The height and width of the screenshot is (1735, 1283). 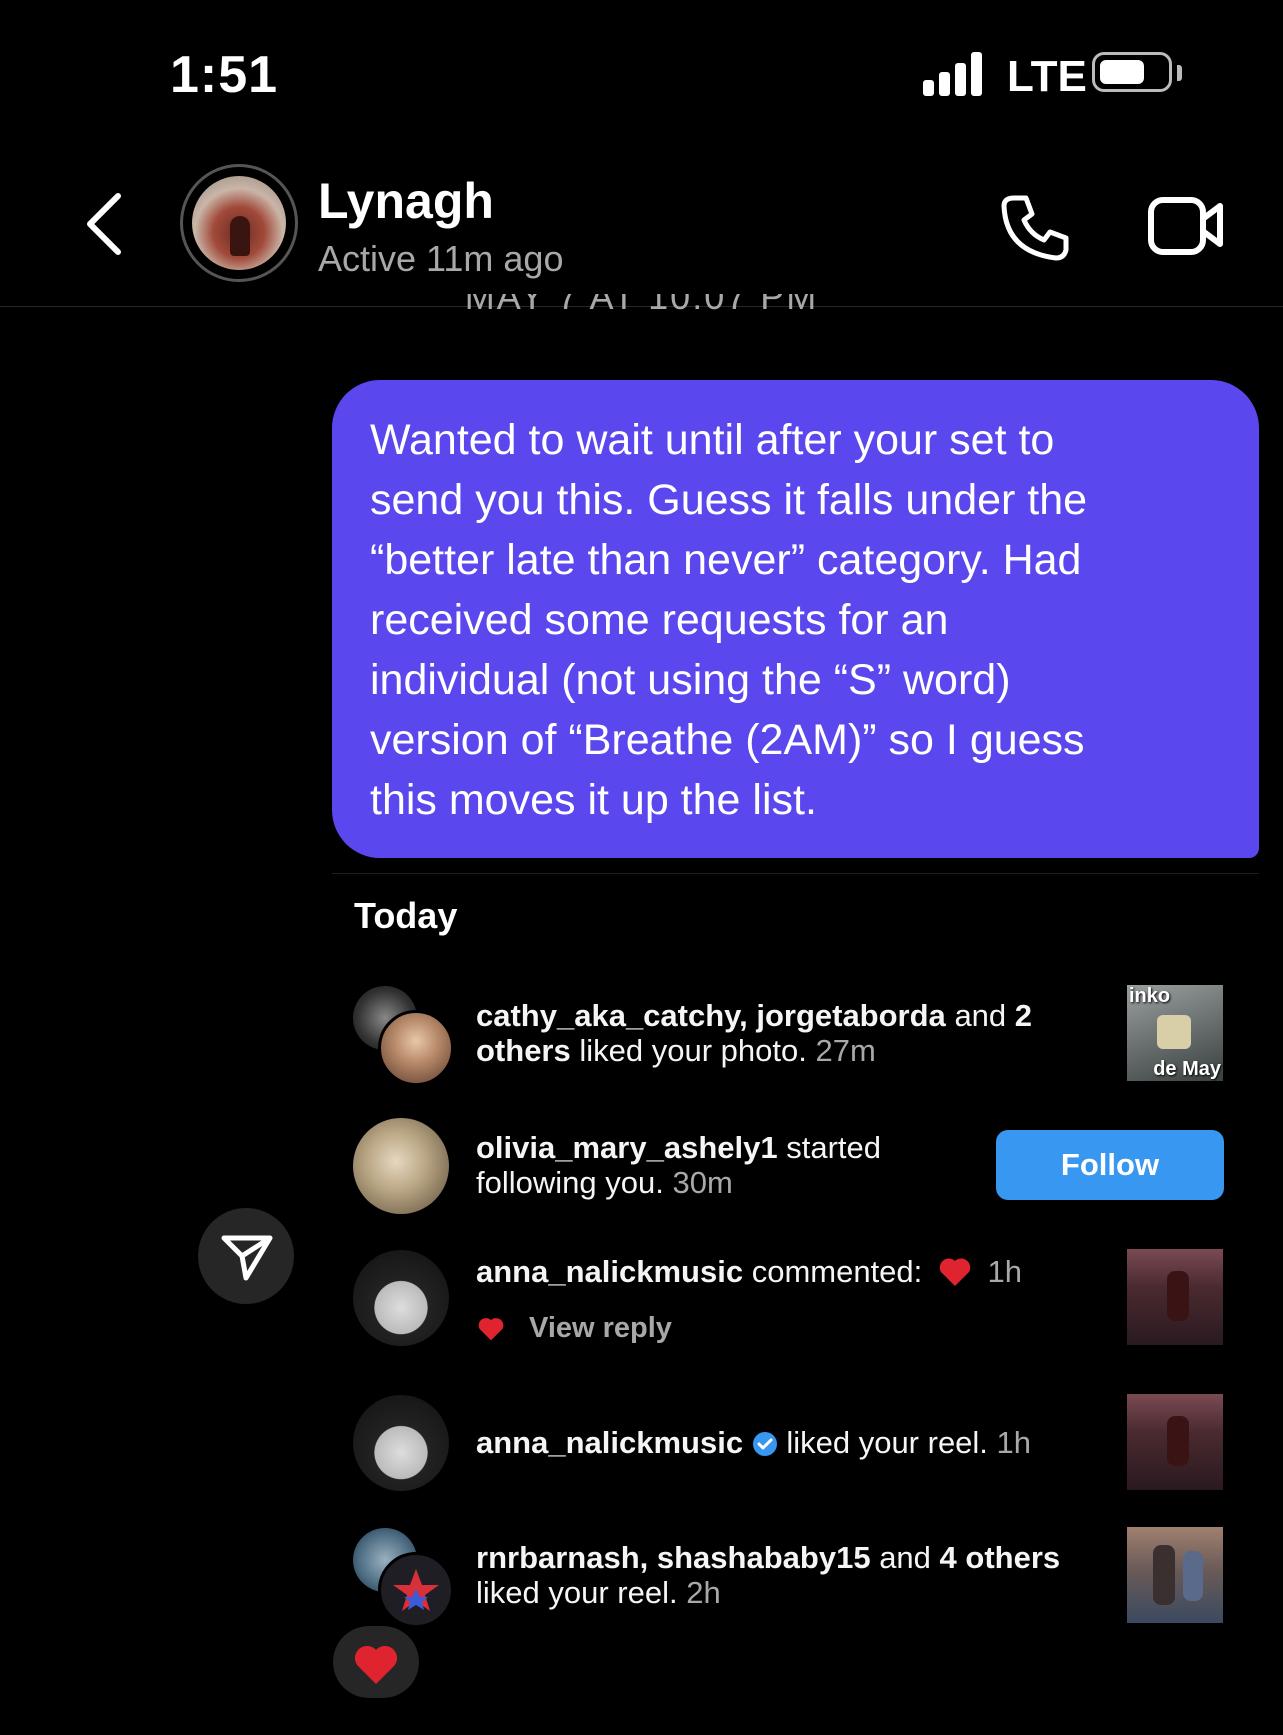 What do you see at coordinates (1047, 76) in the screenshot?
I see `network-type: LTE` at bounding box center [1047, 76].